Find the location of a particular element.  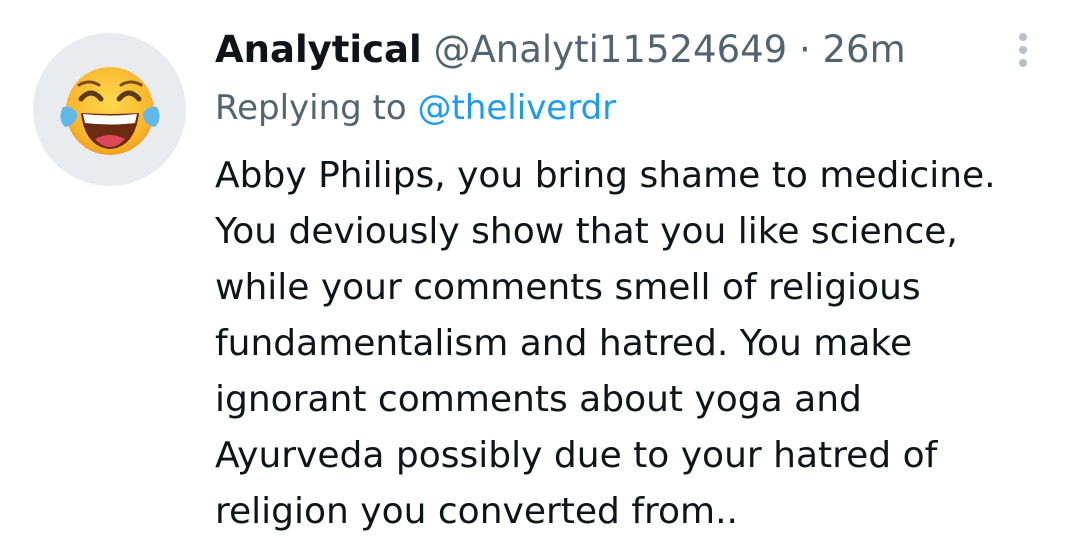

tweet-timestamp: 26m is located at coordinates (864, 49).